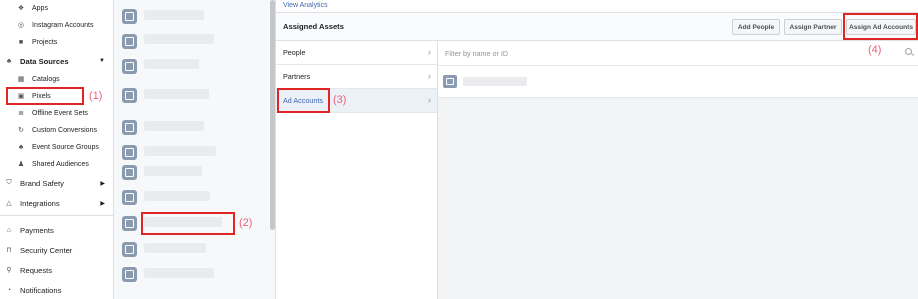  I want to click on notification-icon: ◔, so click(9, 290).